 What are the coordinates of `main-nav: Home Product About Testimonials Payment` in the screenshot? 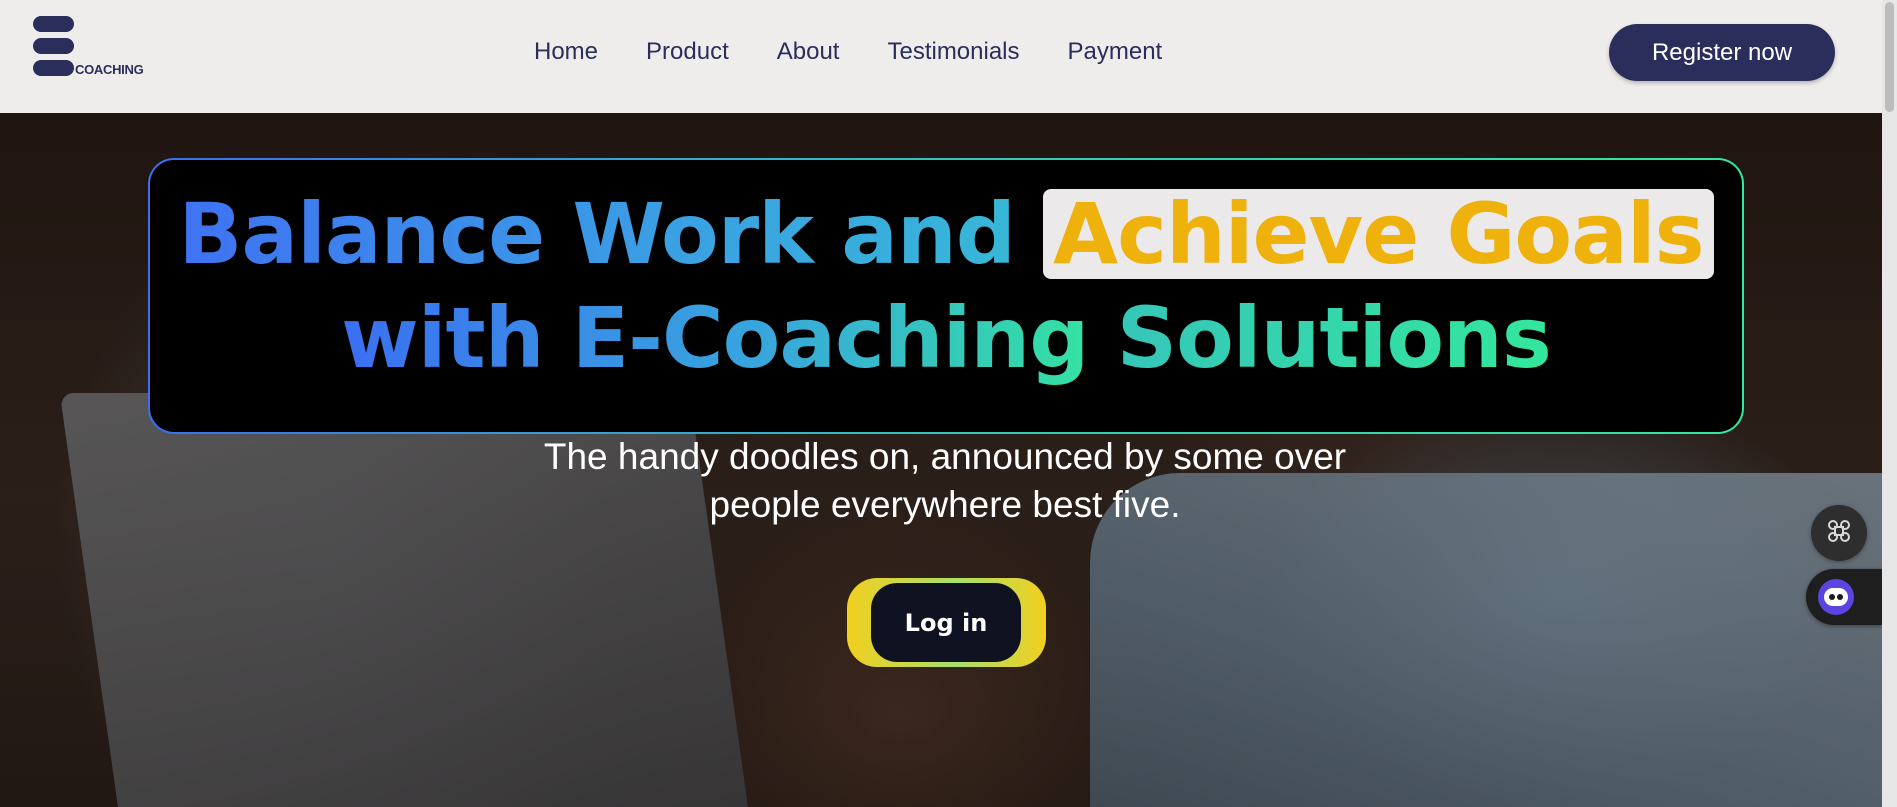 It's located at (848, 52).